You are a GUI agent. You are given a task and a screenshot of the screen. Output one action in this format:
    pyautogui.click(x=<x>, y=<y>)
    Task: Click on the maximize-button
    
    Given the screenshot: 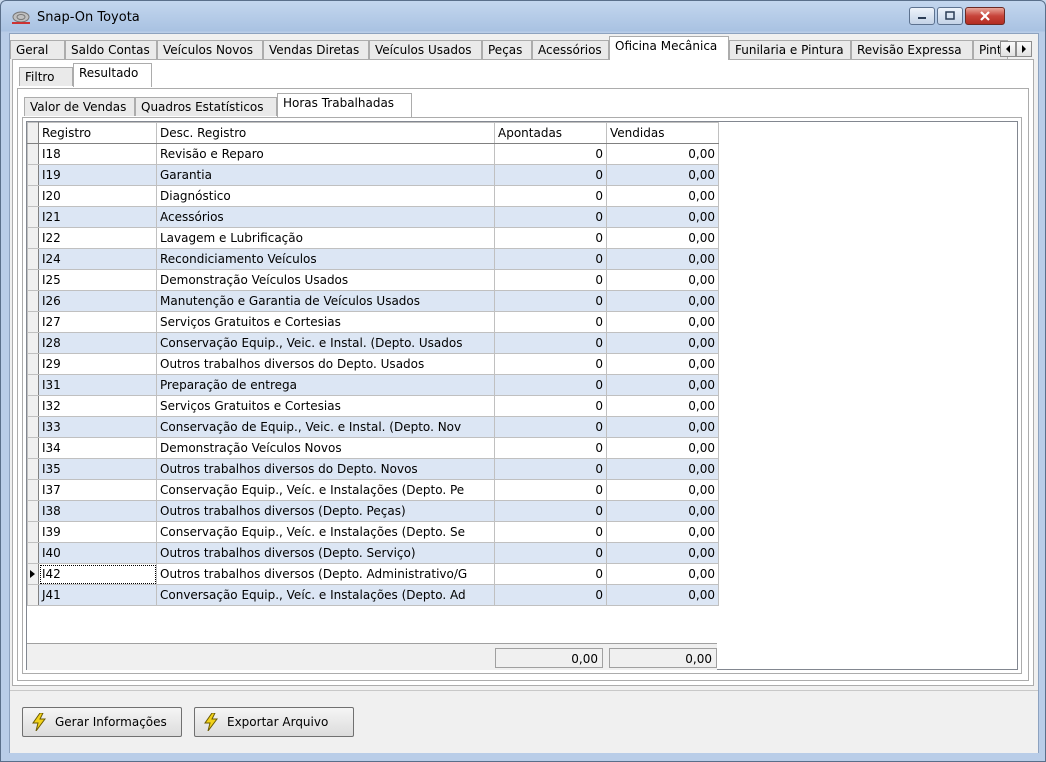 What is the action you would take?
    pyautogui.click(x=950, y=16)
    